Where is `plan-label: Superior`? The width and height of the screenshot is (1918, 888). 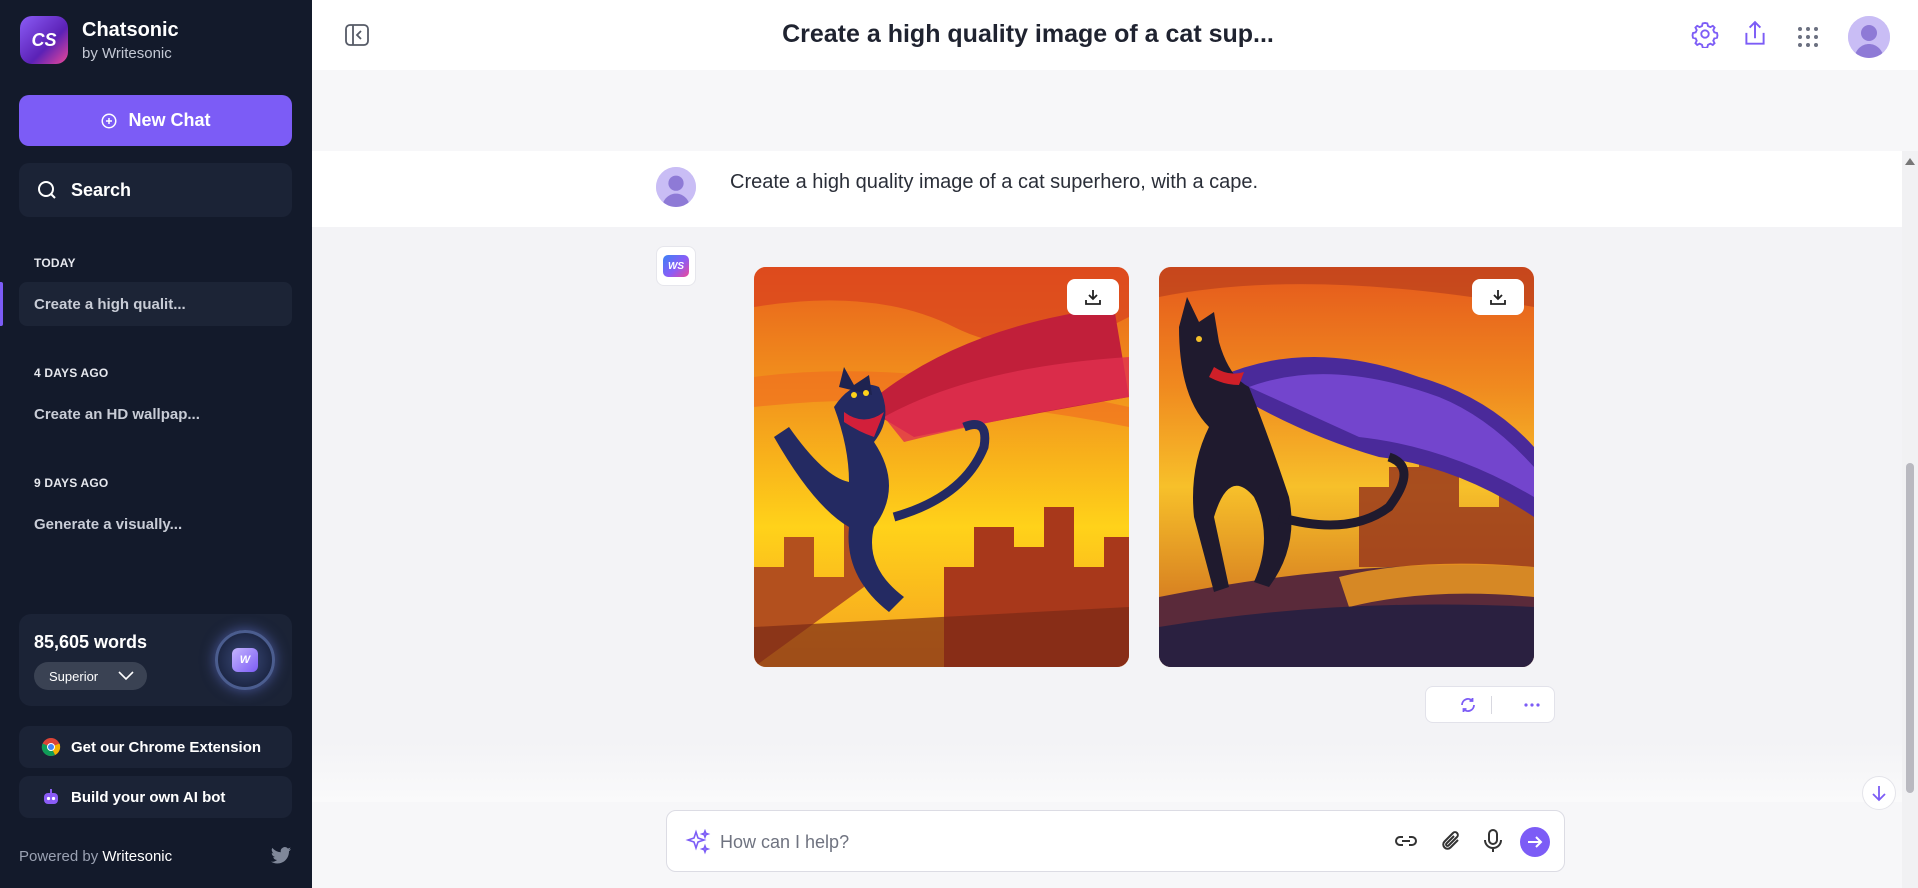 plan-label: Superior is located at coordinates (74, 676).